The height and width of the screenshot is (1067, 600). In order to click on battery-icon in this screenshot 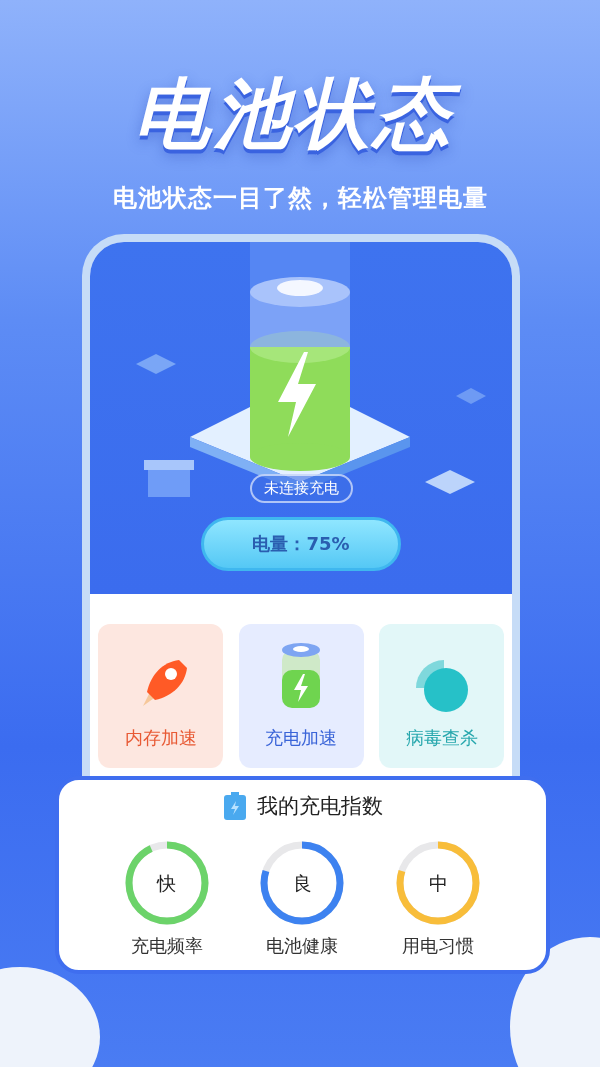, I will do `click(234, 805)`.